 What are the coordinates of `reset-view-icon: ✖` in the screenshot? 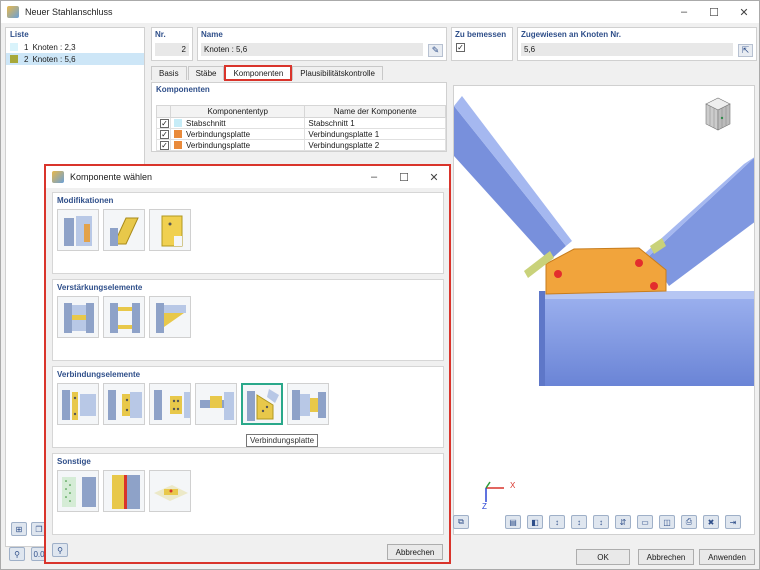 It's located at (711, 522).